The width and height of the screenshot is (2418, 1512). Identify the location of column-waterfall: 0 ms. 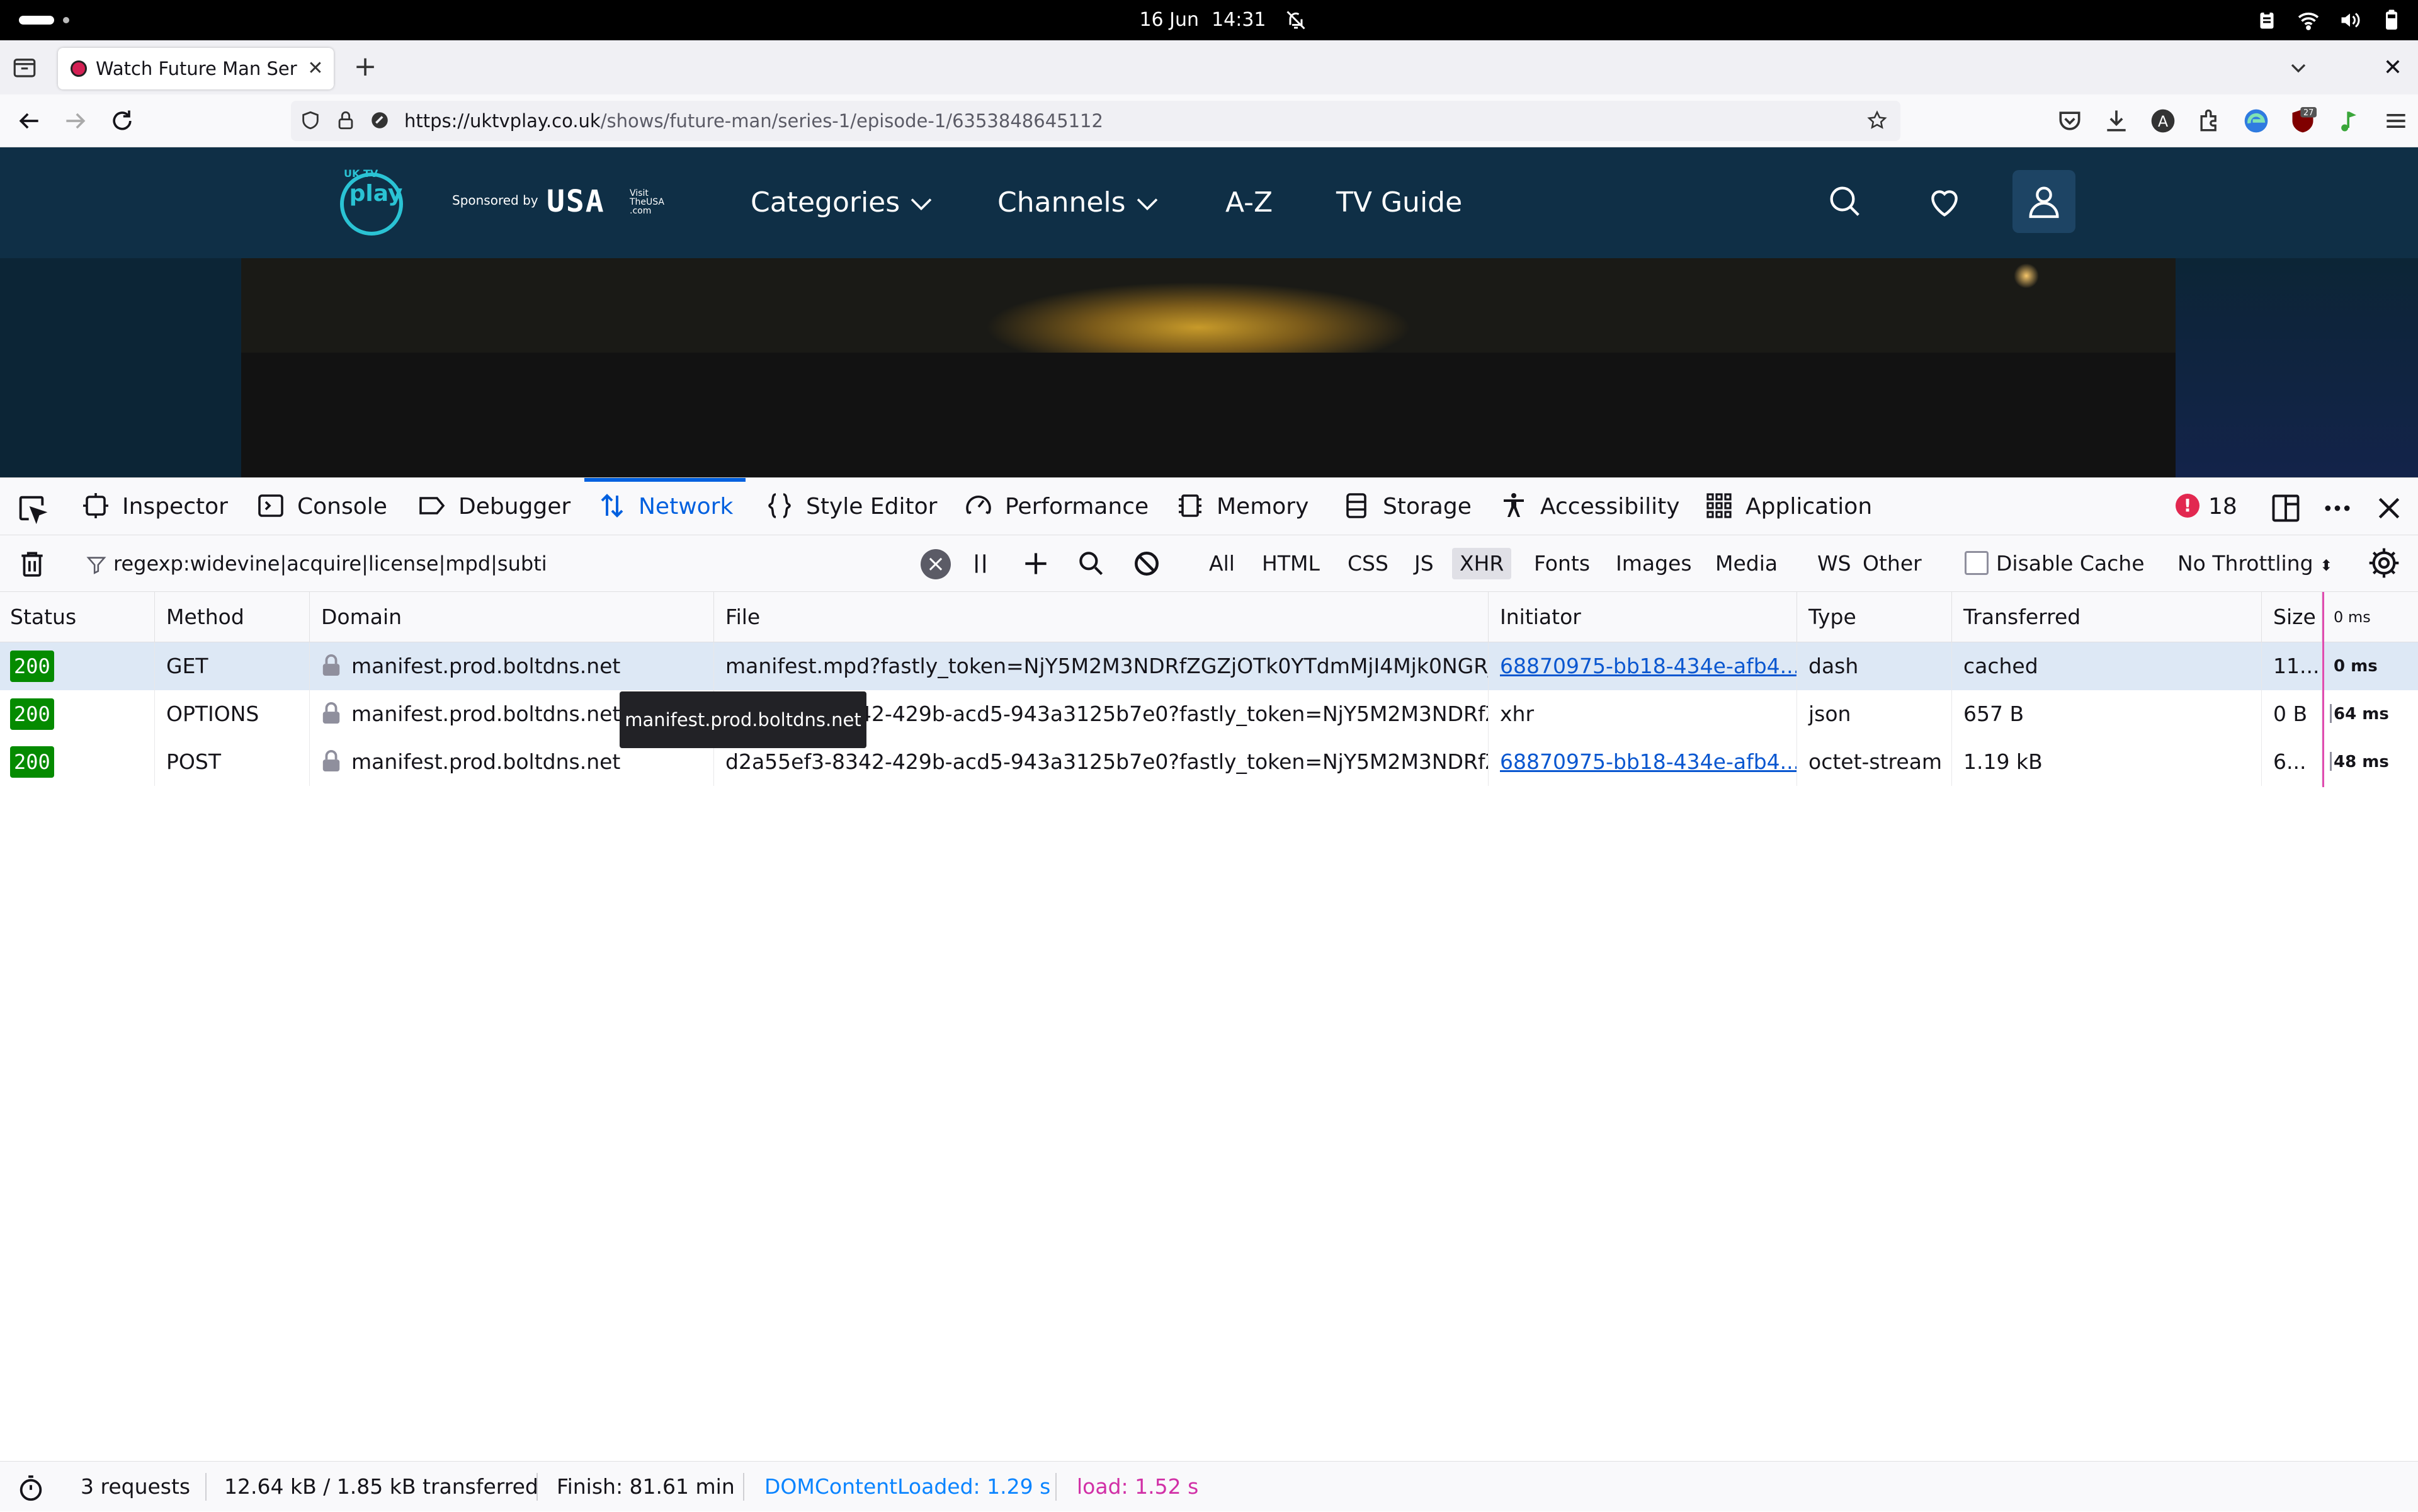
(2371, 617).